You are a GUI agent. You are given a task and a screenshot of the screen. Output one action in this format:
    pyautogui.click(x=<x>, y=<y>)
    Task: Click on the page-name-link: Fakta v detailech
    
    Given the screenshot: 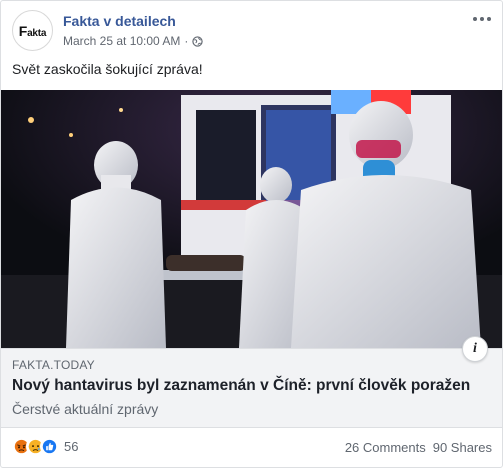 What is the action you would take?
    pyautogui.click(x=119, y=21)
    